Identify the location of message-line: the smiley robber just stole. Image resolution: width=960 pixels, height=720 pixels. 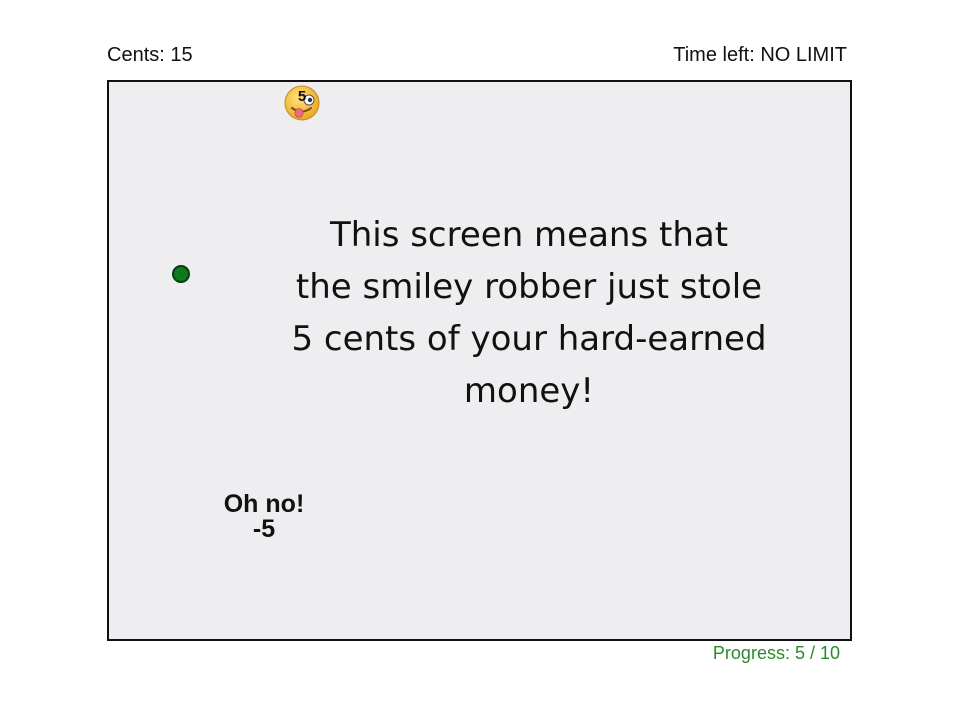
(529, 287).